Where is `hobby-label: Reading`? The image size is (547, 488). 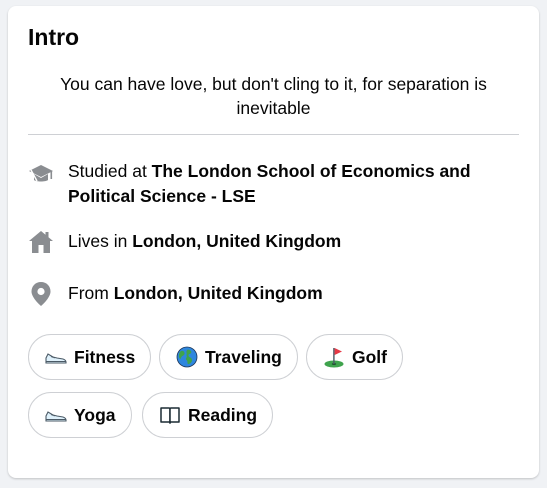 hobby-label: Reading is located at coordinates (223, 414).